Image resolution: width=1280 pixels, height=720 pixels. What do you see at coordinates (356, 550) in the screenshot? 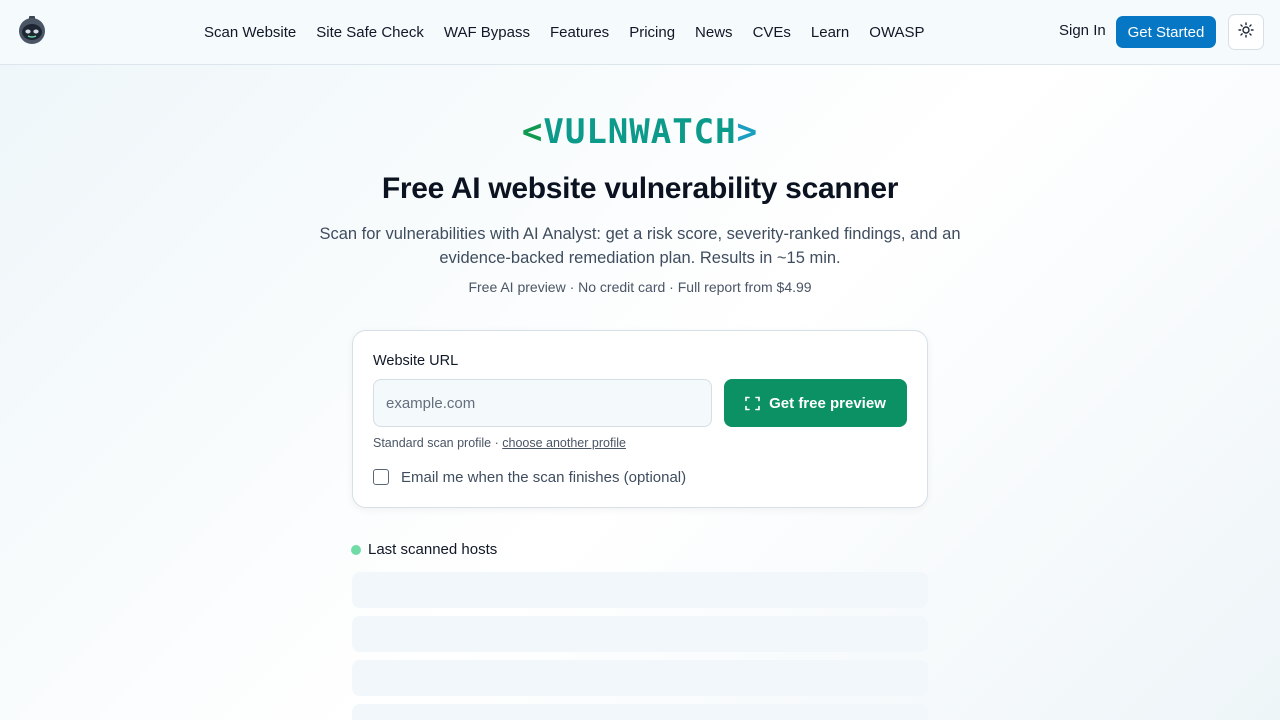
I see `status-dot` at bounding box center [356, 550].